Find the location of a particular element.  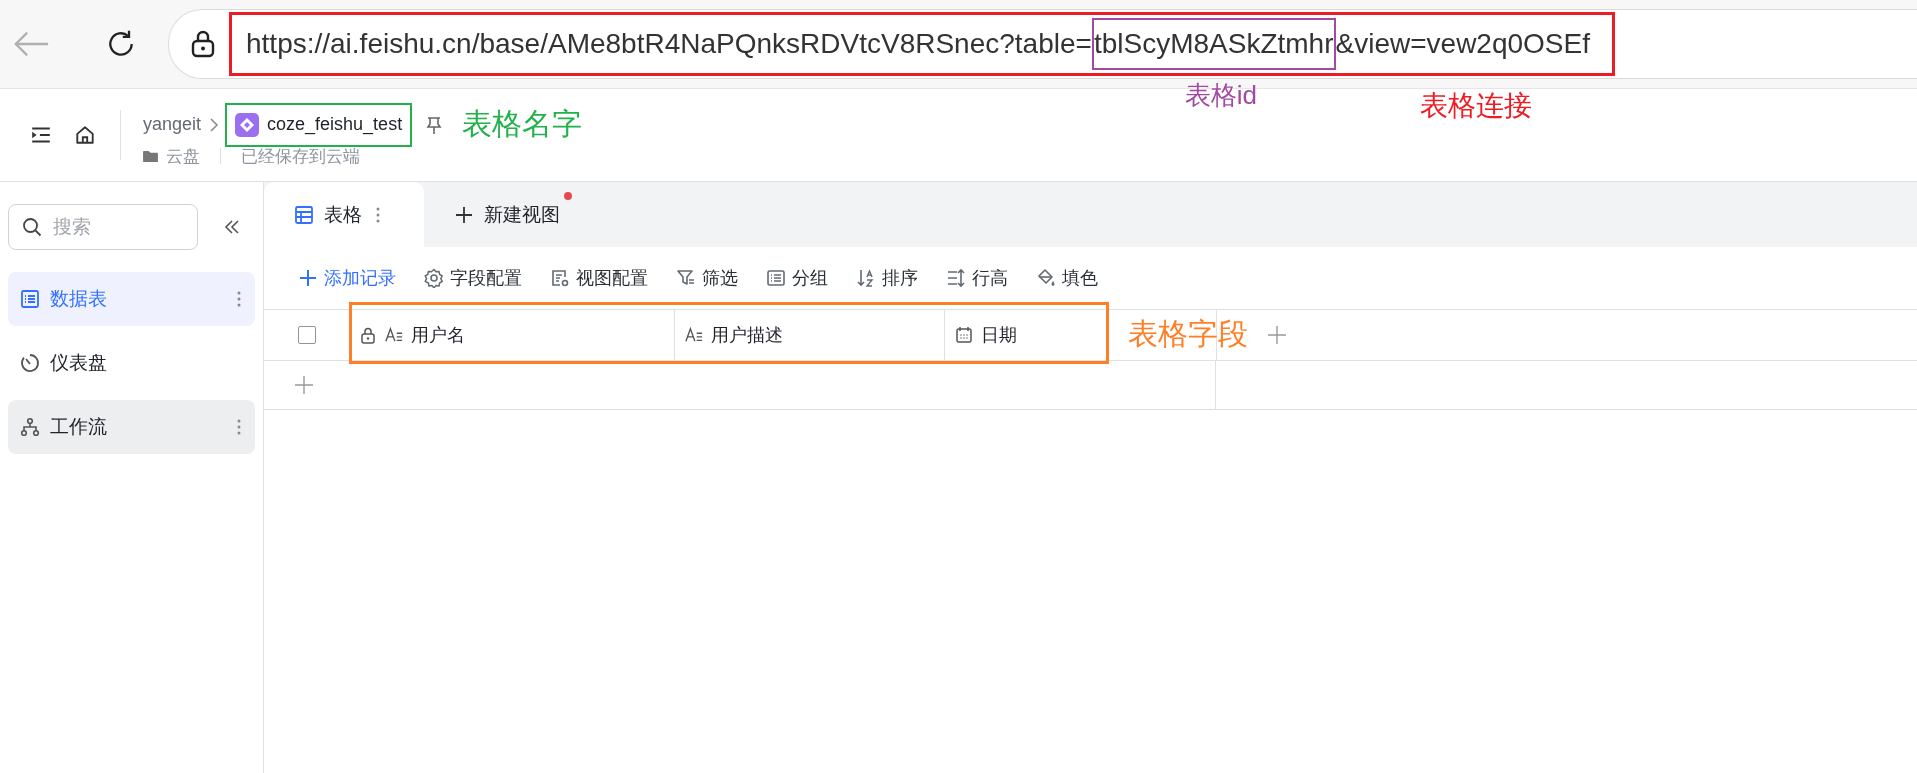

toolbar-button: 分组 is located at coordinates (797, 278).